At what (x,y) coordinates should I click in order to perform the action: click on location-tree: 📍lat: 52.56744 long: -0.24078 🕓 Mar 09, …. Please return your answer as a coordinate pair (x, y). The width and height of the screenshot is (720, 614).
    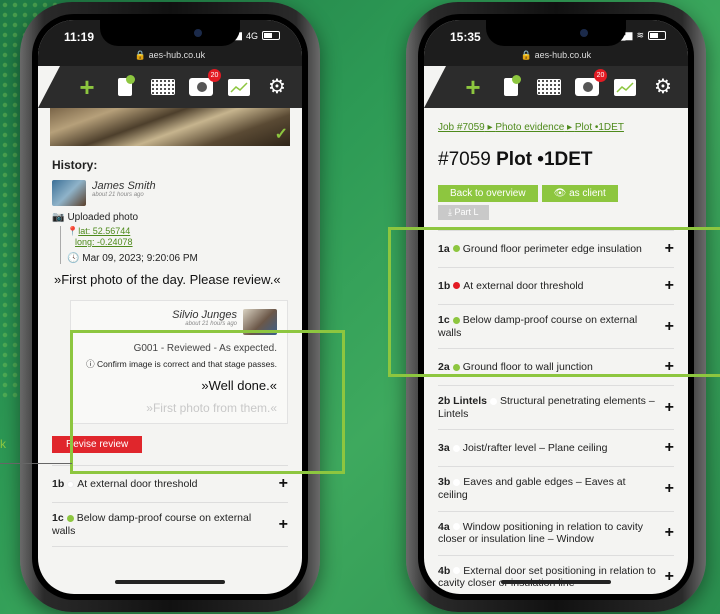
    Looking at the image, I should click on (174, 245).